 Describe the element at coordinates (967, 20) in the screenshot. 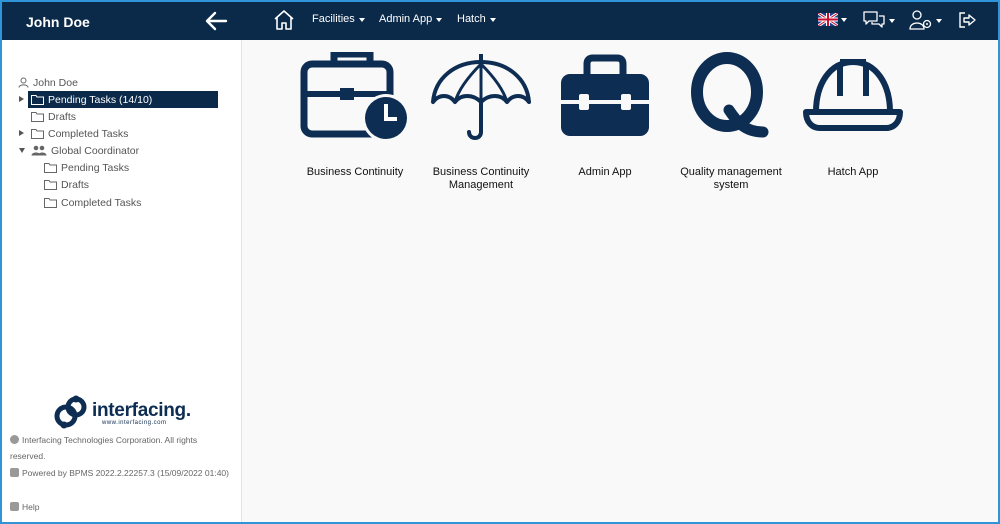

I see `logout-icon` at that location.